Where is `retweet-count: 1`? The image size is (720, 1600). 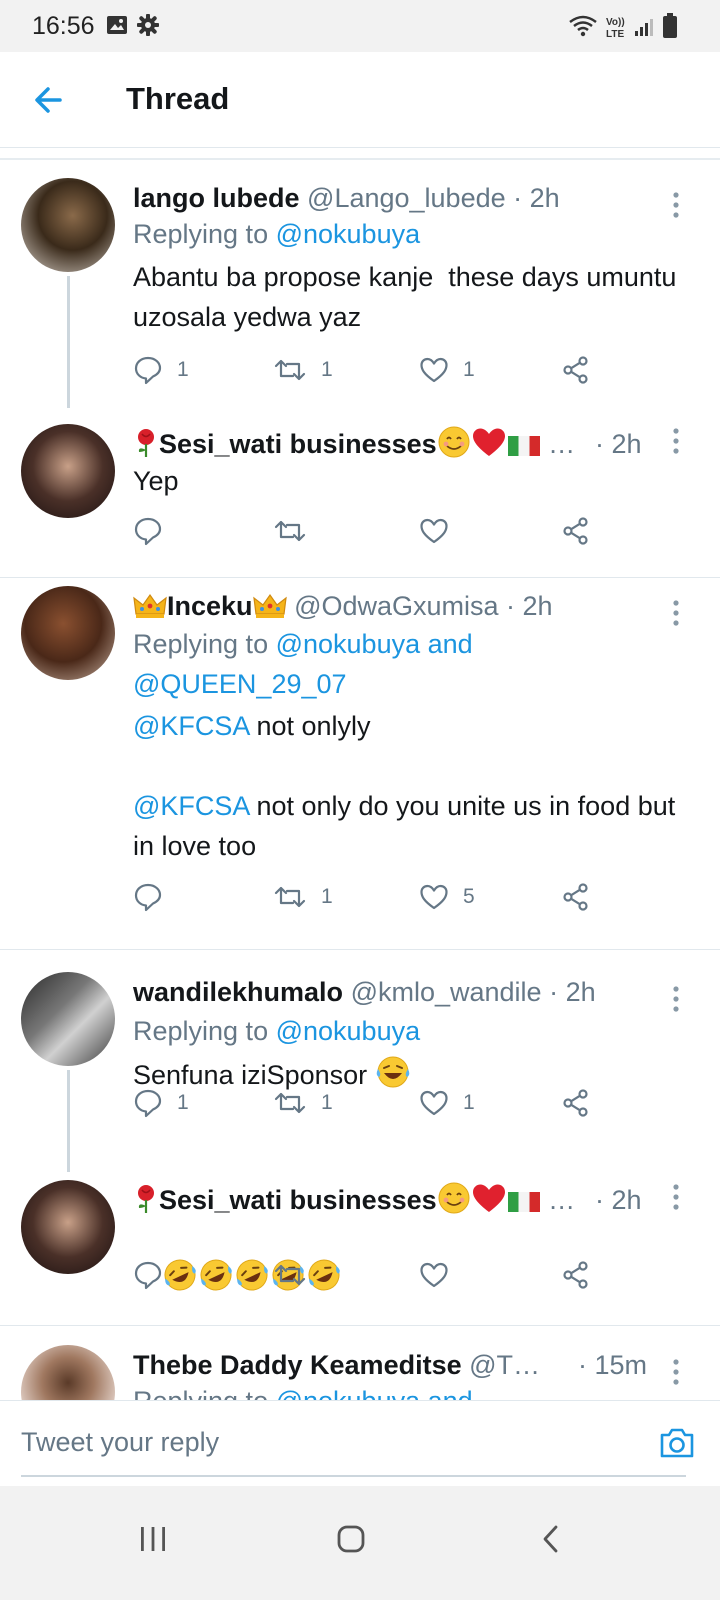
retweet-count: 1 is located at coordinates (327, 1102).